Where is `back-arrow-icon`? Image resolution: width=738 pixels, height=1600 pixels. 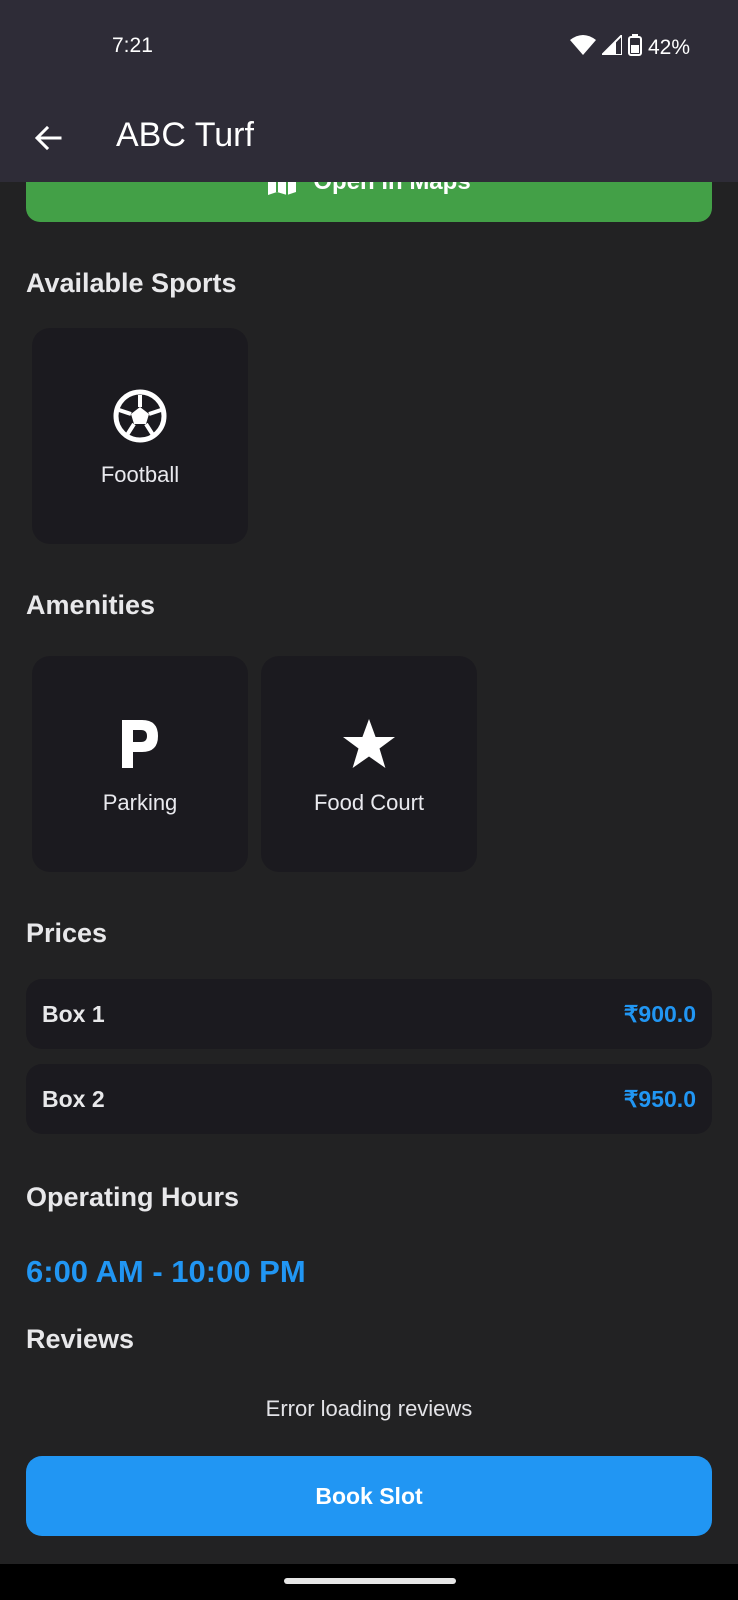 back-arrow-icon is located at coordinates (48, 138).